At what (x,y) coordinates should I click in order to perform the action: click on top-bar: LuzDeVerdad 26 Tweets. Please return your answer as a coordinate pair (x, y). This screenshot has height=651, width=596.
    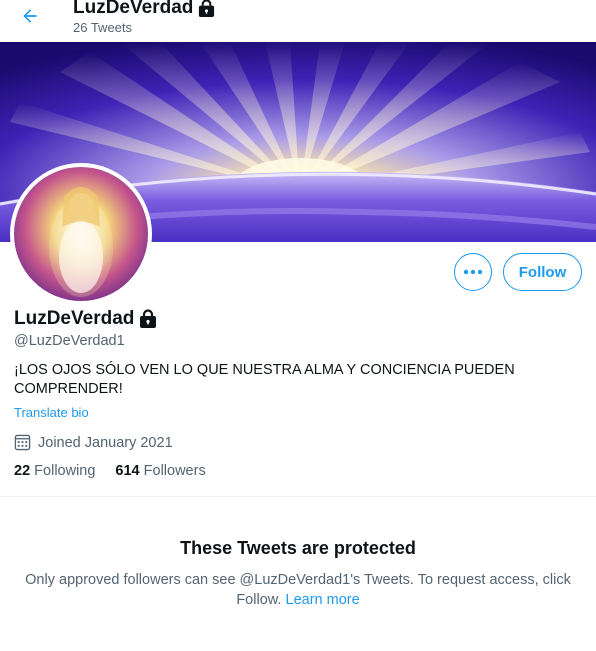
    Looking at the image, I should click on (298, 21).